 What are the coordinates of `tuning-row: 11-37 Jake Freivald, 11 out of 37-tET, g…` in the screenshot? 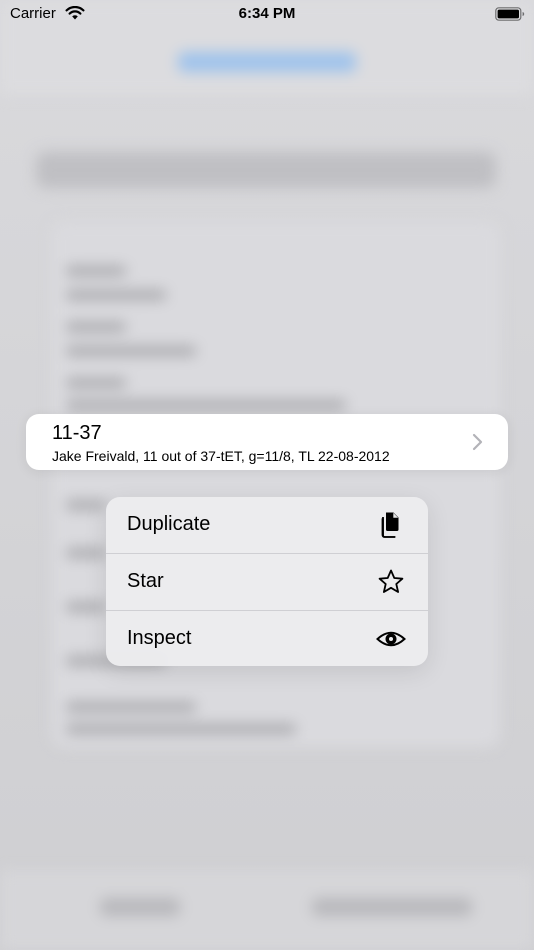 It's located at (267, 442).